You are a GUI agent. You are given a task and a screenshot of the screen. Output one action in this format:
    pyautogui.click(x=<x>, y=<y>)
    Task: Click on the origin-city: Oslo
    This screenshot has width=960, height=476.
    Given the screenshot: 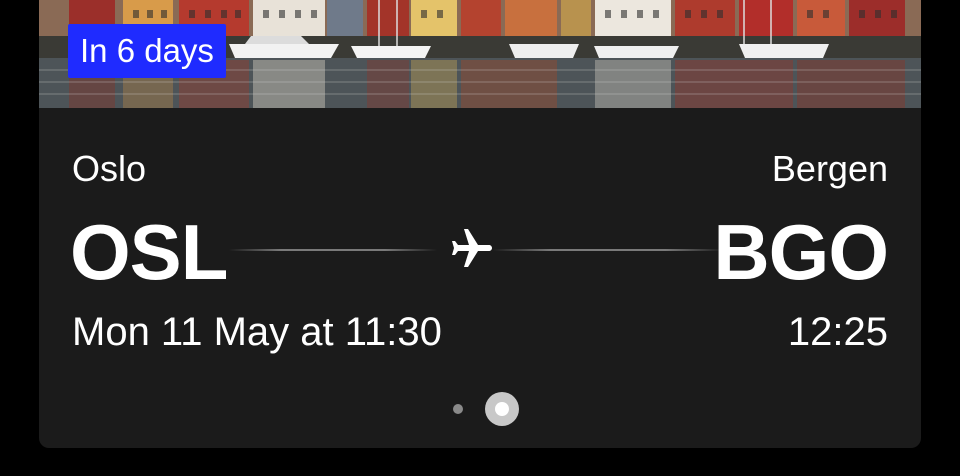 What is the action you would take?
    pyautogui.click(x=109, y=168)
    